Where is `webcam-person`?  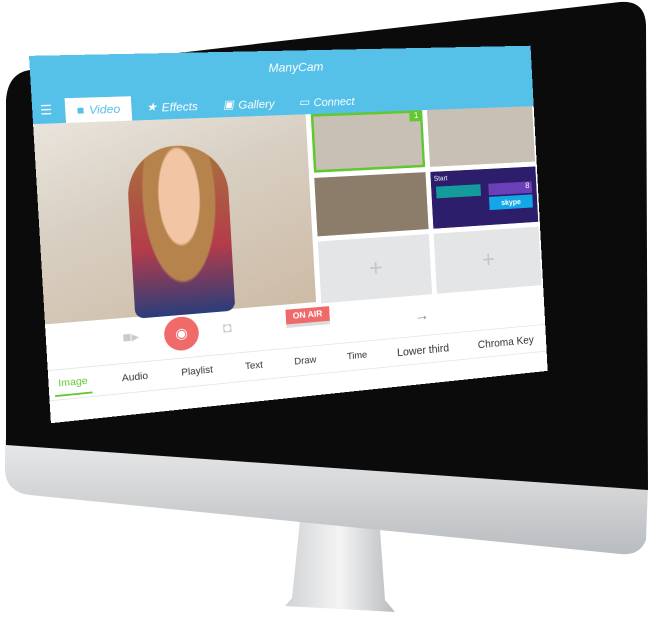 webcam-person is located at coordinates (180, 231).